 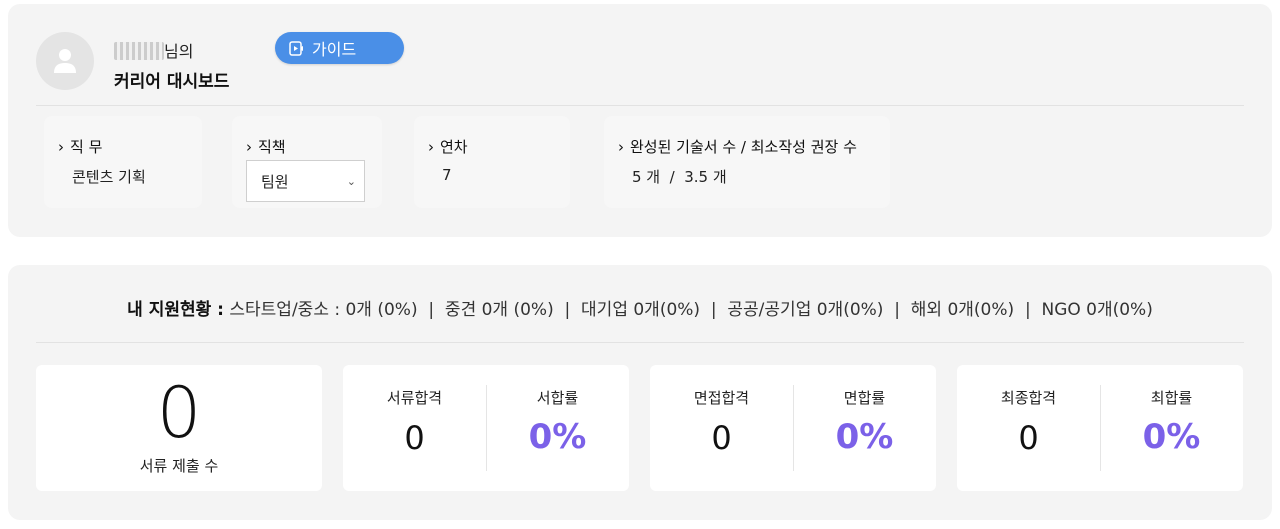 I want to click on docs-label: › 완성된 기술서 수 / 최소작성 권장 수, so click(x=737, y=147).